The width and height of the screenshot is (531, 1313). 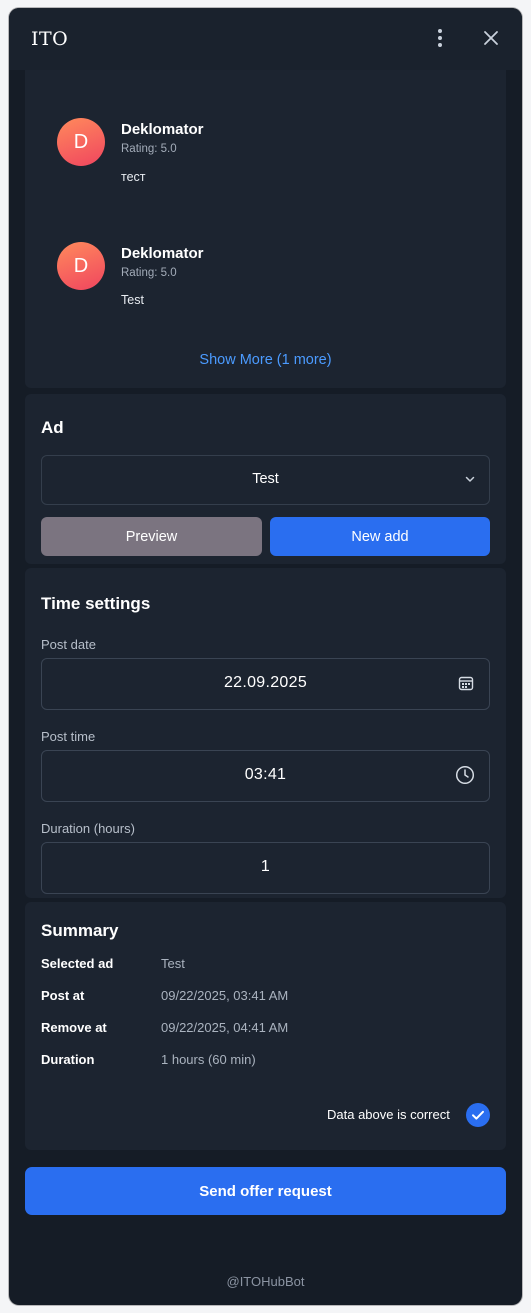 I want to click on summary-row: Remove at 09/22/2025, 04:41 AM, so click(x=266, y=1030).